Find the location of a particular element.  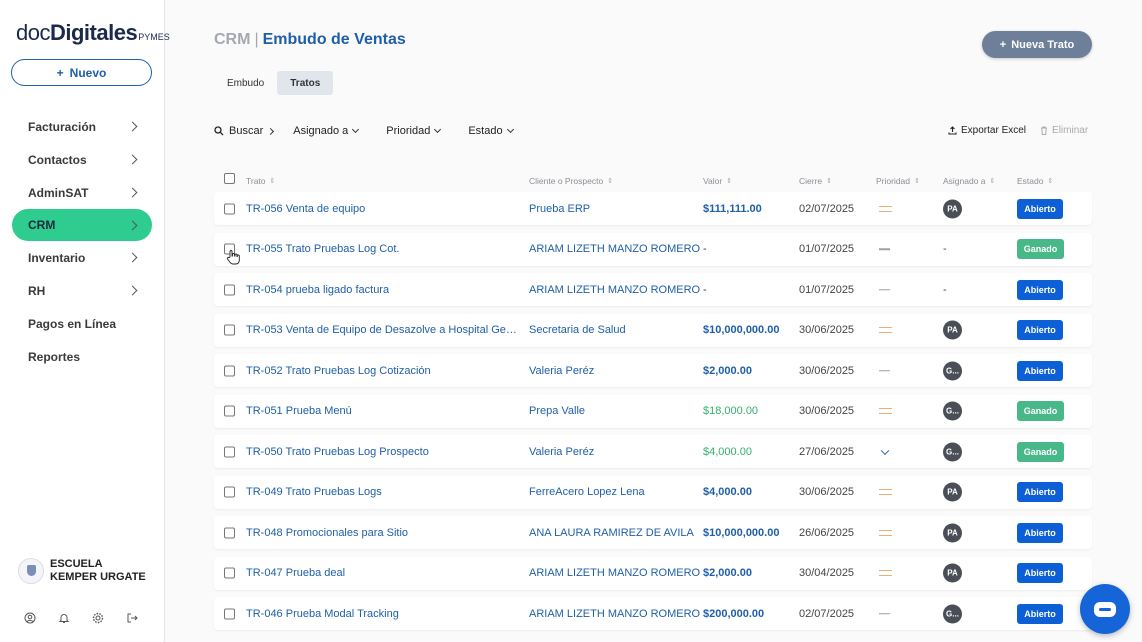

column-valor: Valor ⇕ is located at coordinates (717, 181).